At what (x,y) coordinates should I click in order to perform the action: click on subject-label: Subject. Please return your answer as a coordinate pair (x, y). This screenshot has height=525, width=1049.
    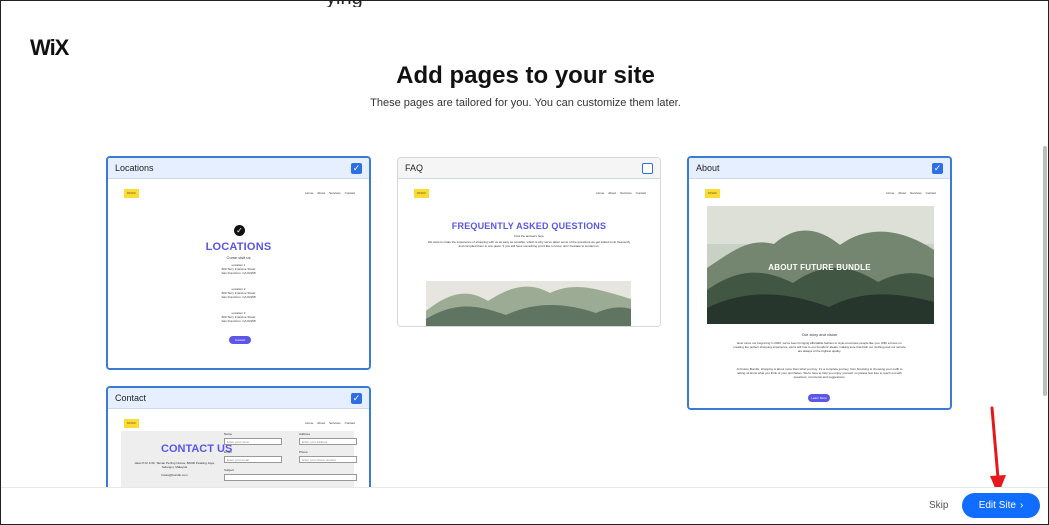
    Looking at the image, I should click on (229, 470).